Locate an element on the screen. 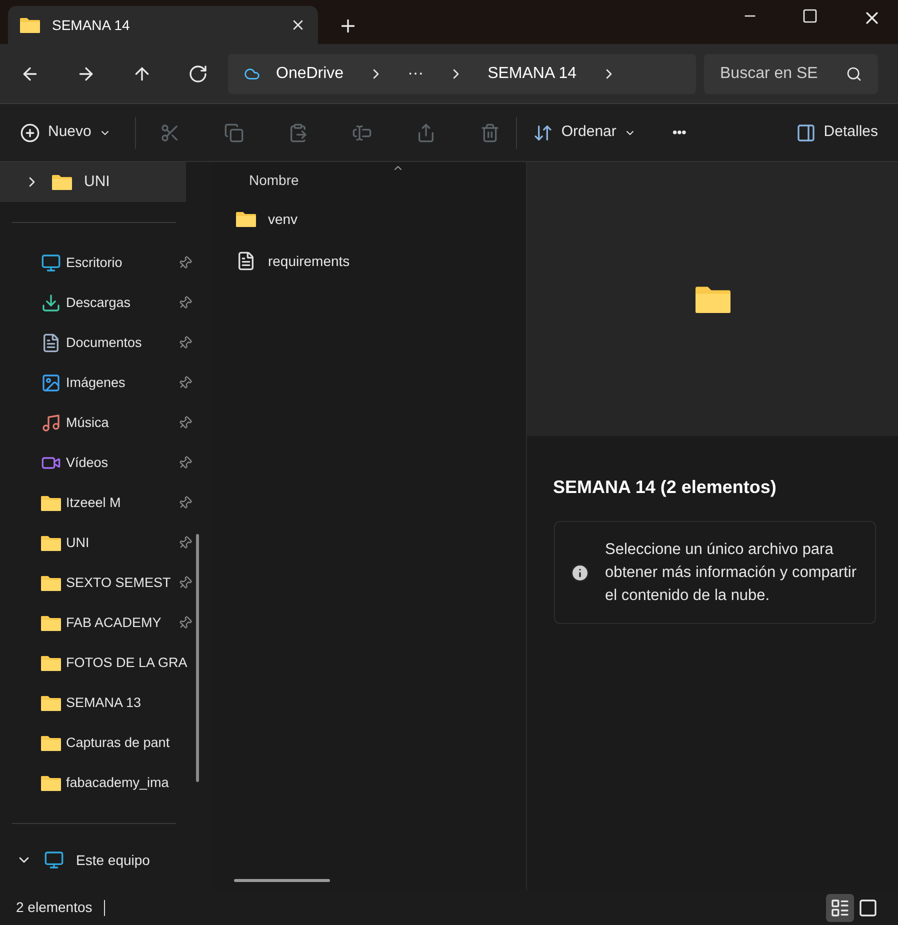  sidebar-item: Documentos is located at coordinates (97, 343).